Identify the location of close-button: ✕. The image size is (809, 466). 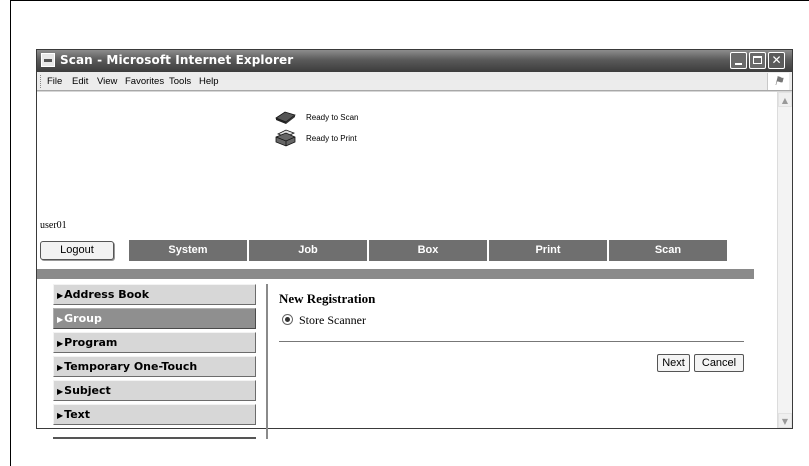
(776, 60).